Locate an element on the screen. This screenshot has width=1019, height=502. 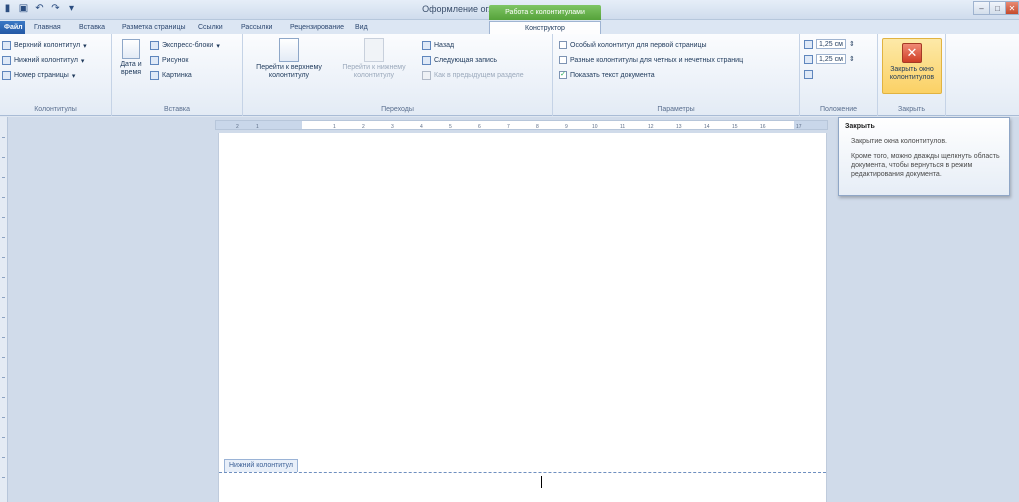
maximize-icon: □ is located at coordinates (997, 8).